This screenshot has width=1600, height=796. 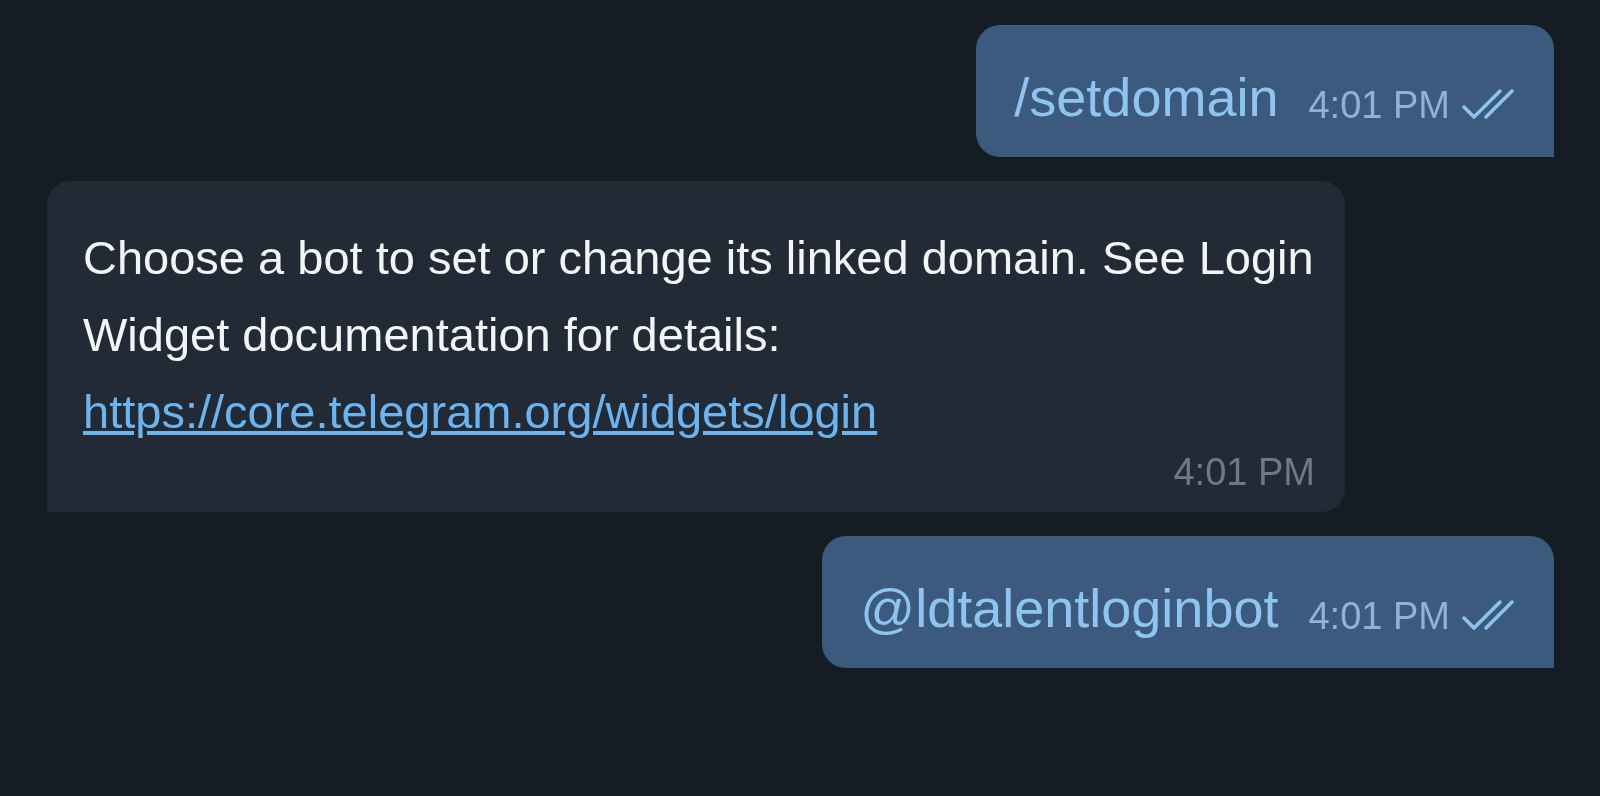 What do you see at coordinates (480, 411) in the screenshot?
I see `documentation-link: https://core.telegram.org/widgets/login` at bounding box center [480, 411].